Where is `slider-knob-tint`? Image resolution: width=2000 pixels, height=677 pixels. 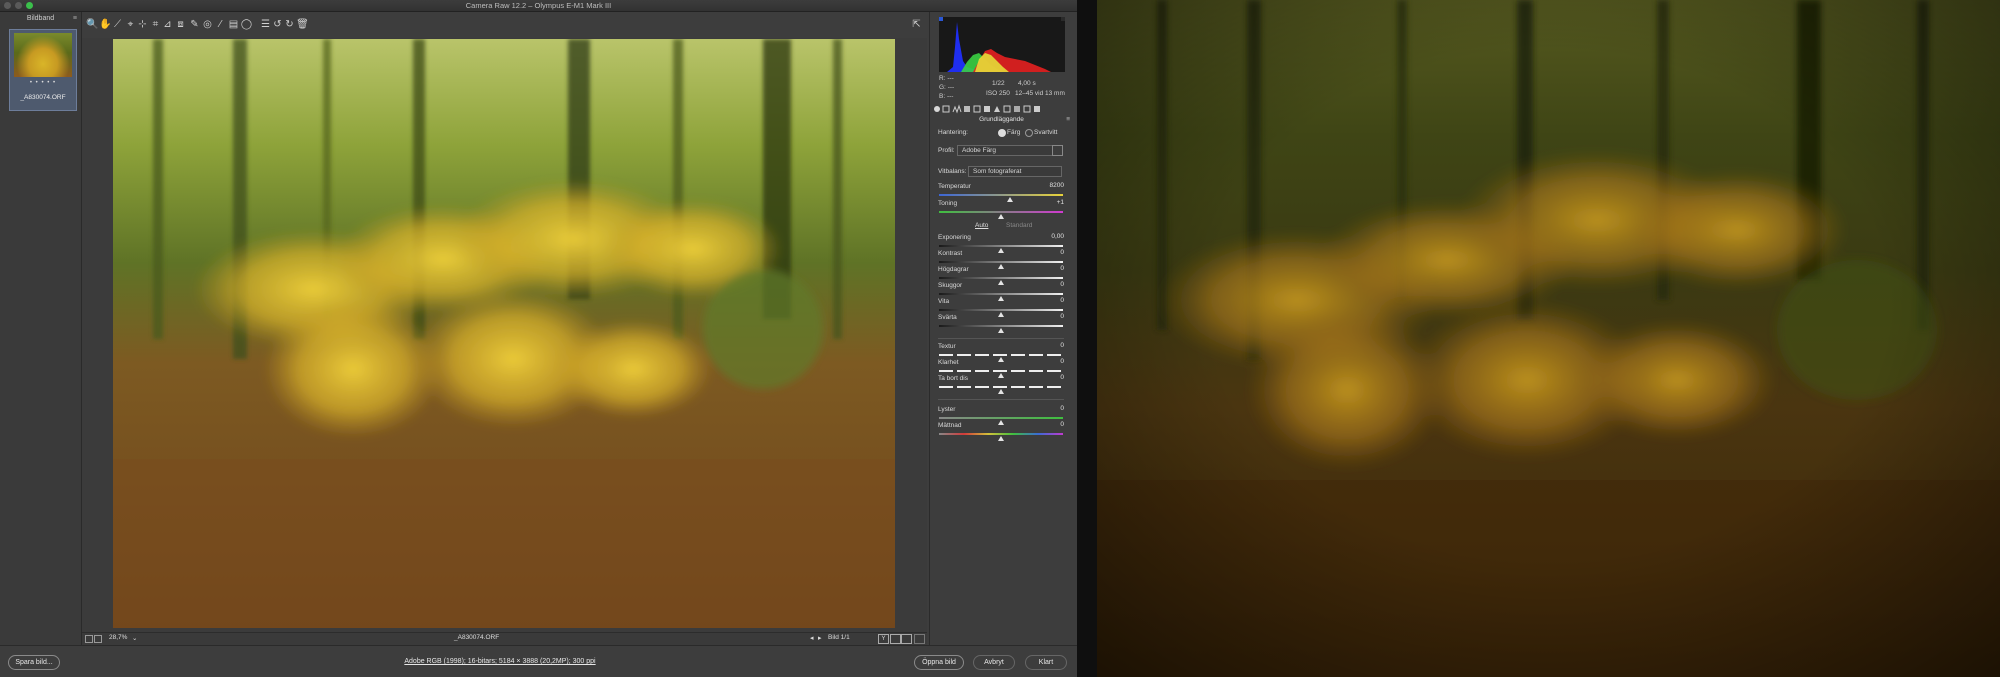 slider-knob-tint is located at coordinates (1001, 216).